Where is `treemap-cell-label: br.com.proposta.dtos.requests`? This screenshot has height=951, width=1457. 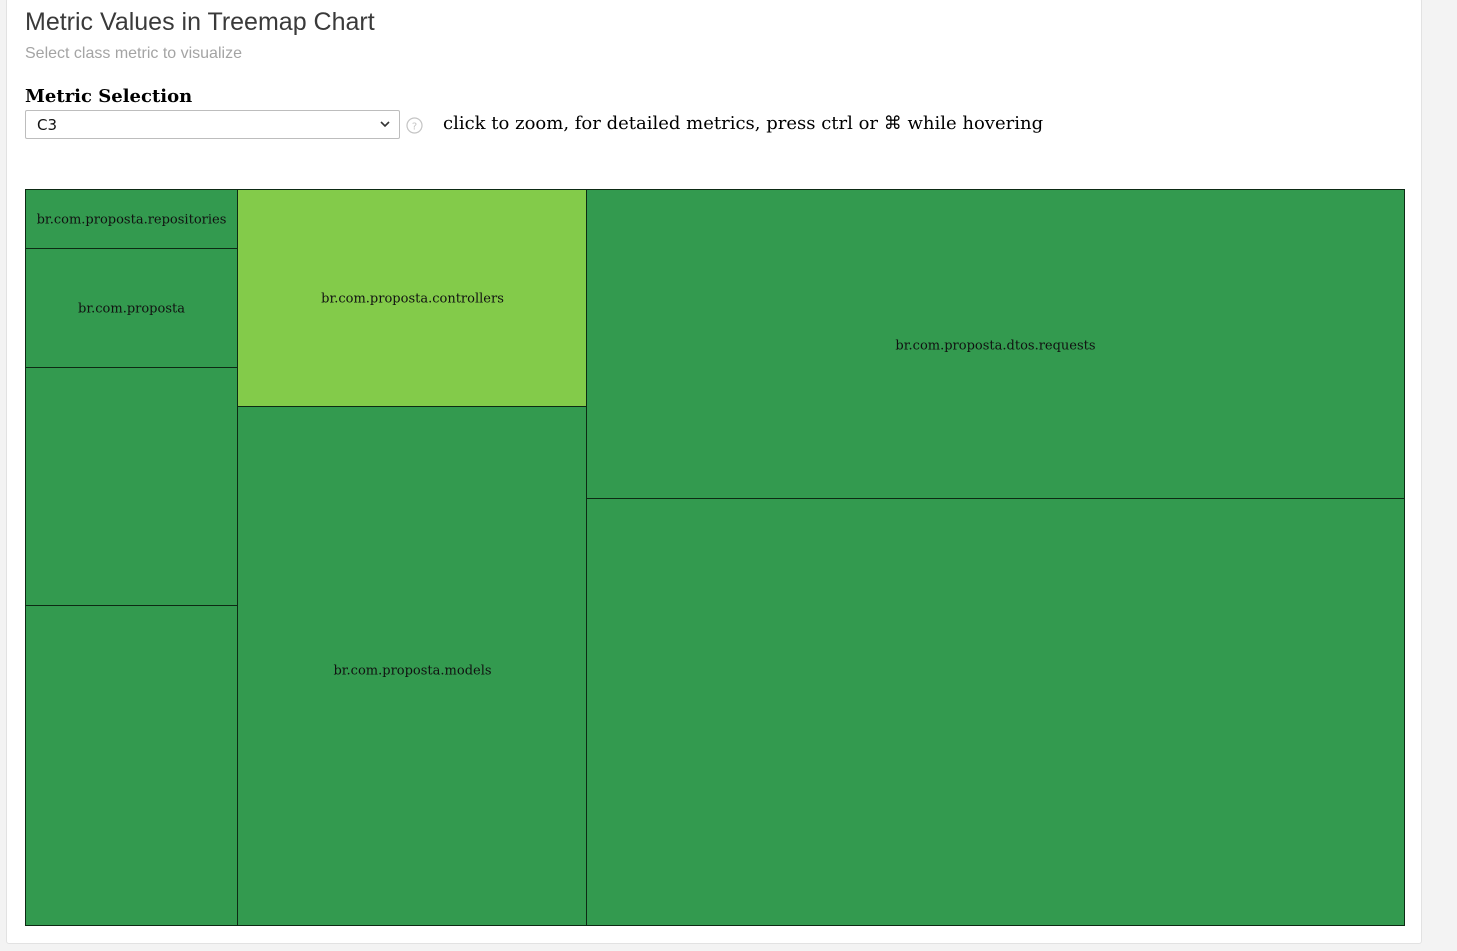 treemap-cell-label: br.com.proposta.dtos.requests is located at coordinates (995, 346).